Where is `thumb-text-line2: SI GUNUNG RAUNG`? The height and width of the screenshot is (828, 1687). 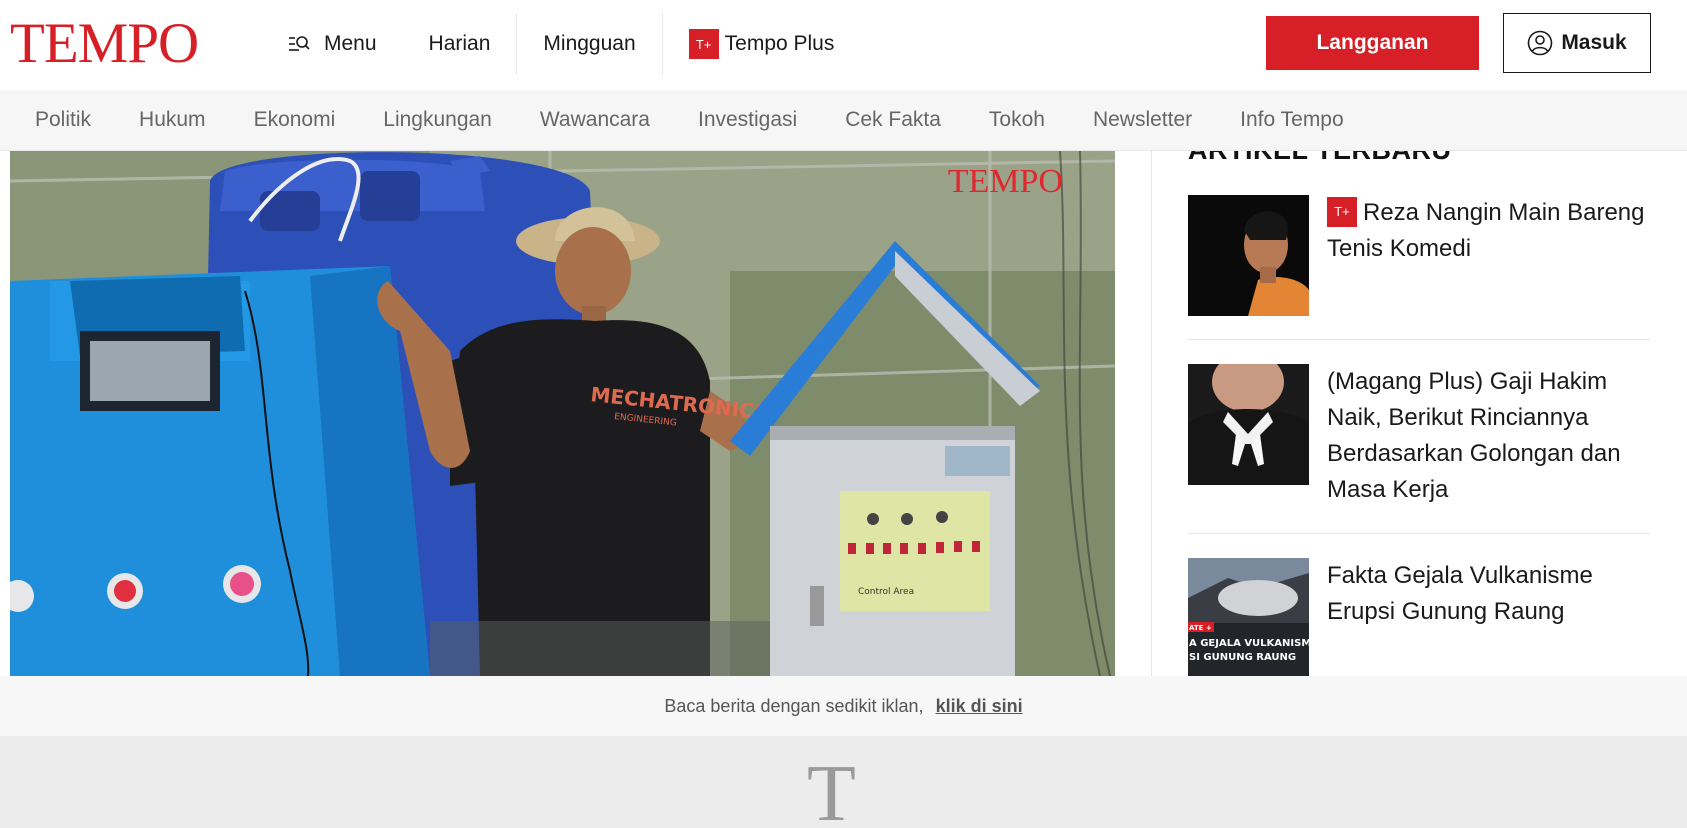 thumb-text-line2: SI GUNUNG RAUNG is located at coordinates (1242, 657).